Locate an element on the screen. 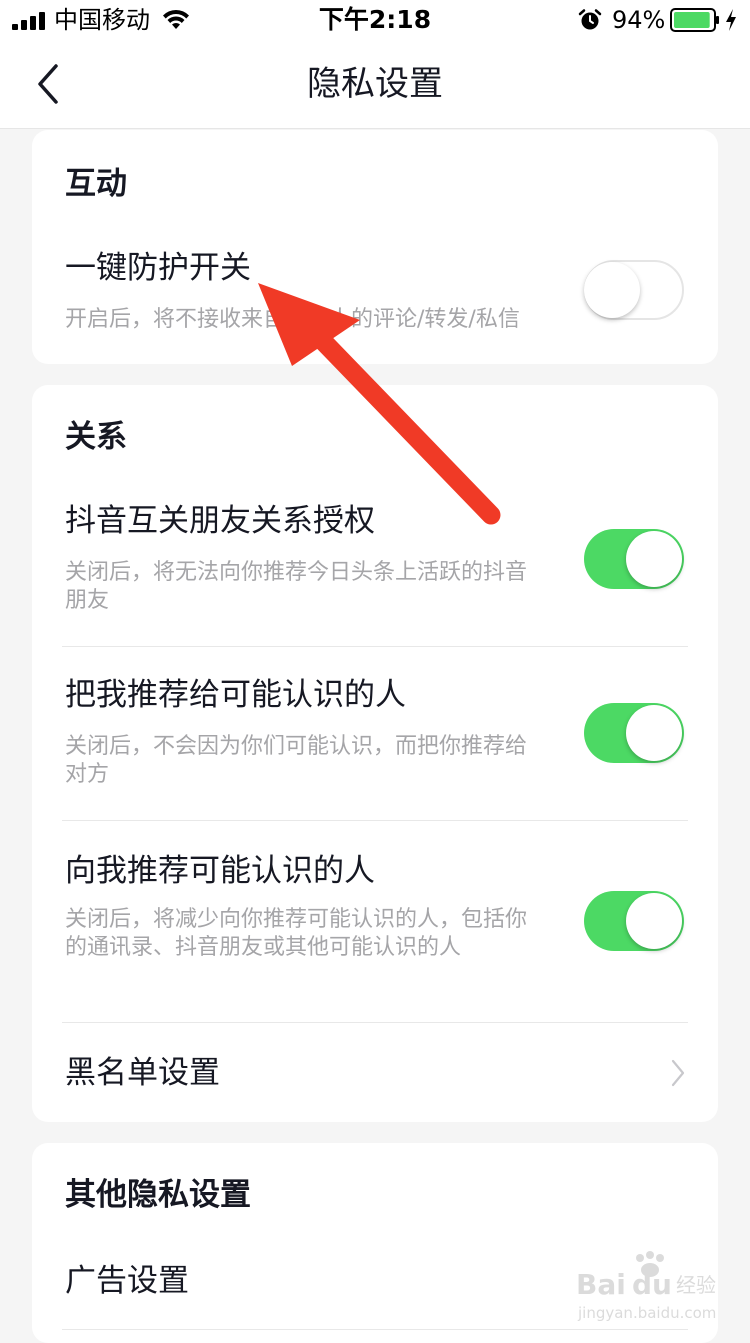 The width and height of the screenshot is (750, 1343). mutual-friends-auth-title: 抖音互关朋友关系授权 is located at coordinates (220, 521).